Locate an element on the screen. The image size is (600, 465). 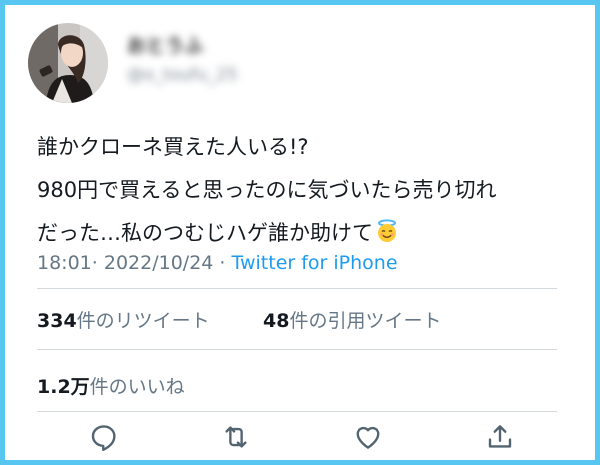
quotes-label: 件の引用ツイート is located at coordinates (365, 321).